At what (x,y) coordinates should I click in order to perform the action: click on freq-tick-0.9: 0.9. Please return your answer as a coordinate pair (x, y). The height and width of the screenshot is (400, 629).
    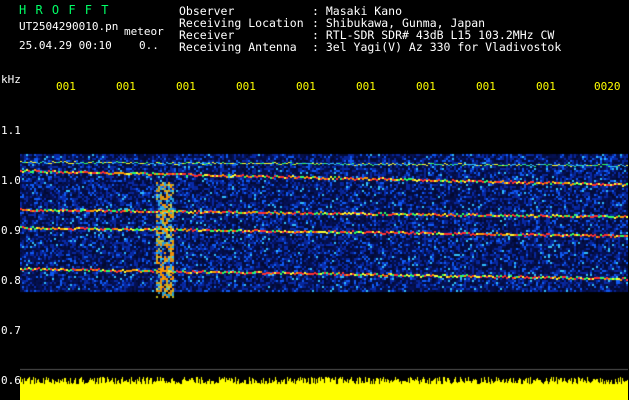
    Looking at the image, I should click on (11, 230).